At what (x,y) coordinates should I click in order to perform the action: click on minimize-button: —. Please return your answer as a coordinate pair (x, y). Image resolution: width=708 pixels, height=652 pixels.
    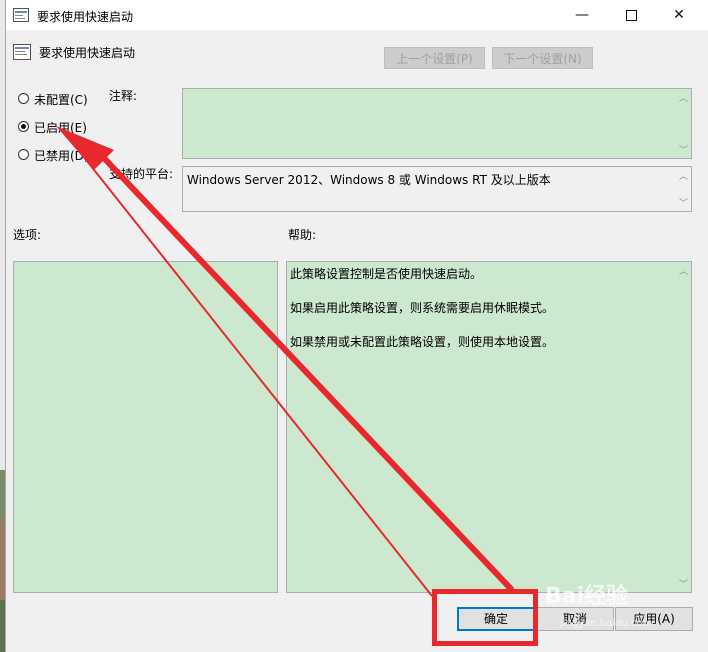
    Looking at the image, I should click on (582, 15).